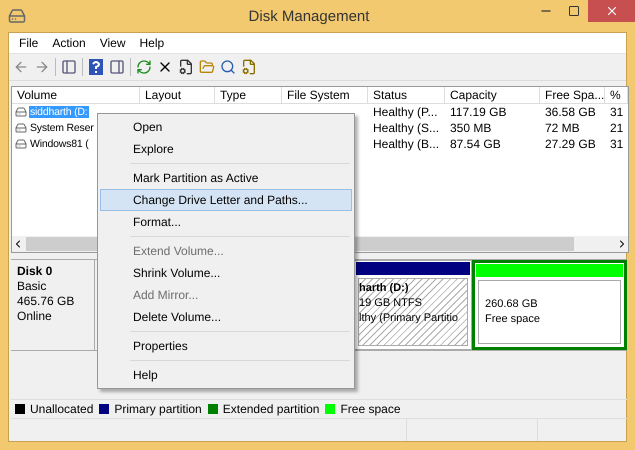 Image resolution: width=635 pixels, height=450 pixels. Describe the element at coordinates (309, 16) in the screenshot. I see `window-title: Disk Management` at that location.